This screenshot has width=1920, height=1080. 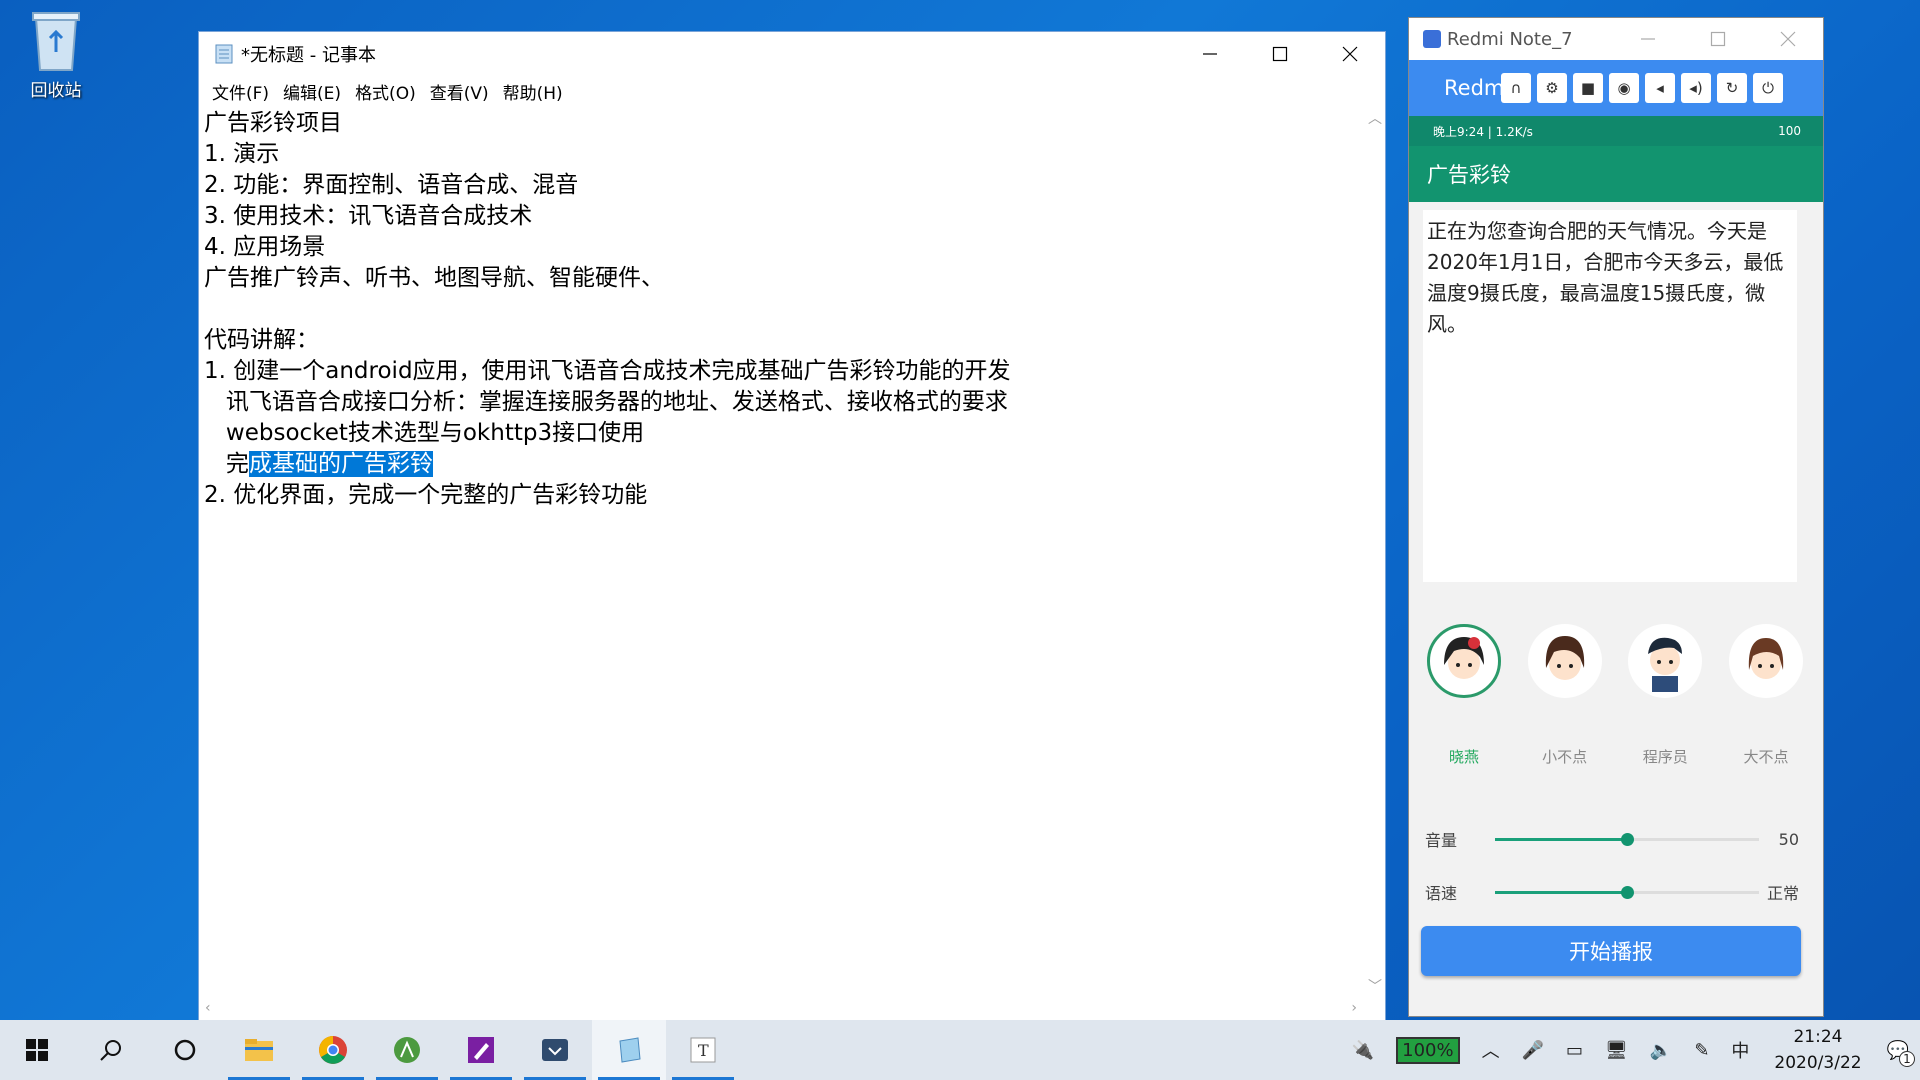 I want to click on scroll-down-icon: ﹀, so click(x=1375, y=987).